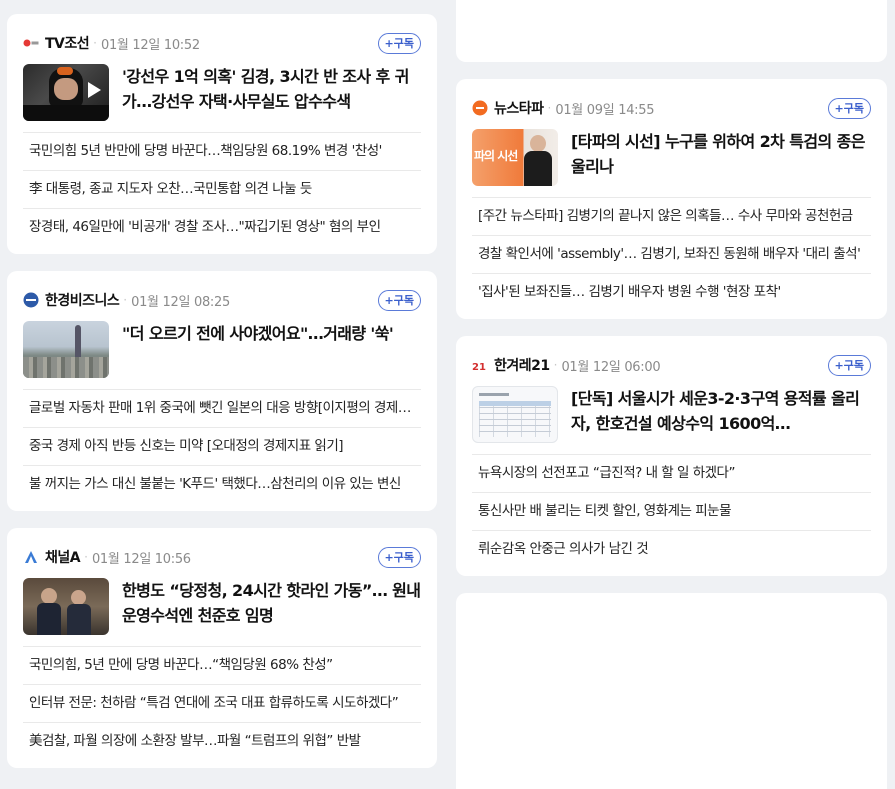 The height and width of the screenshot is (789, 895). What do you see at coordinates (94, 90) in the screenshot?
I see `play-icon` at bounding box center [94, 90].